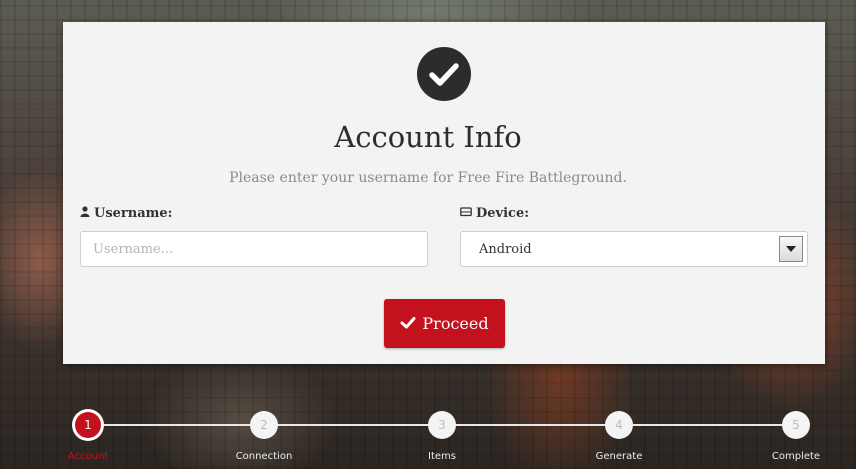  What do you see at coordinates (408, 323) in the screenshot?
I see `check-icon` at bounding box center [408, 323].